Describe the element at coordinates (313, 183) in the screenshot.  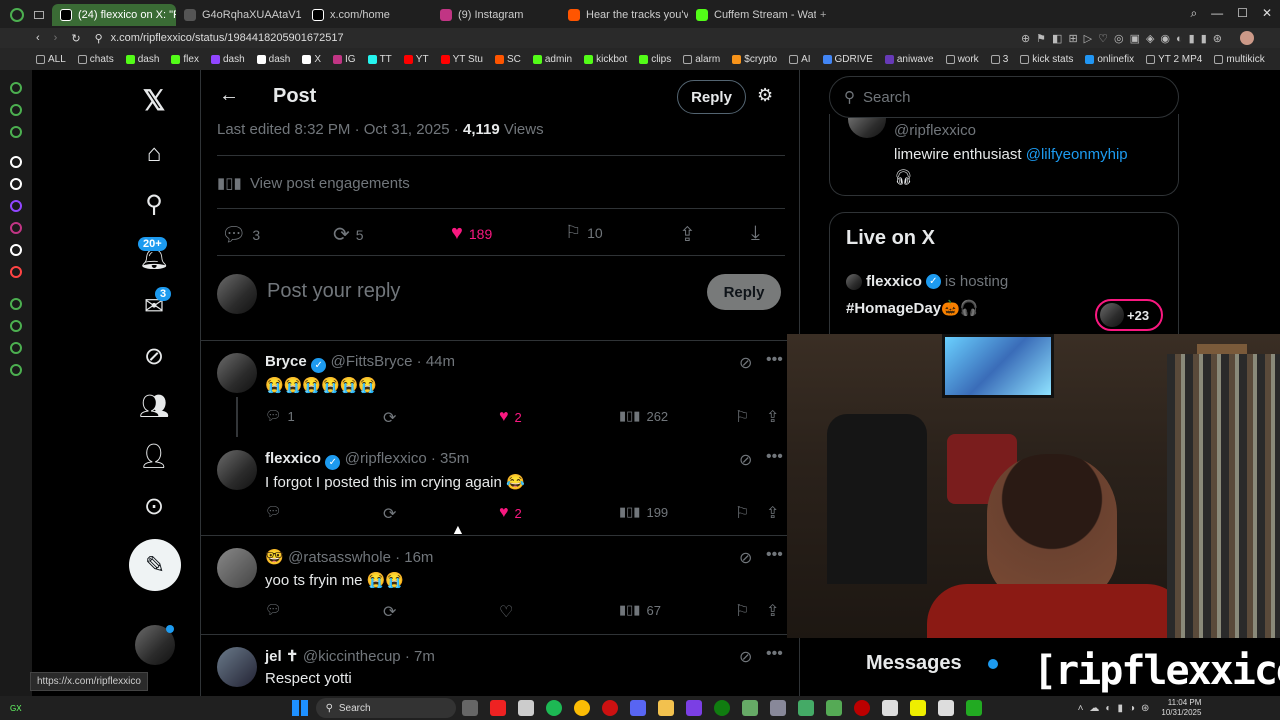
I see `view-engagements-link: ▮▯▮ View post engagements` at that location.